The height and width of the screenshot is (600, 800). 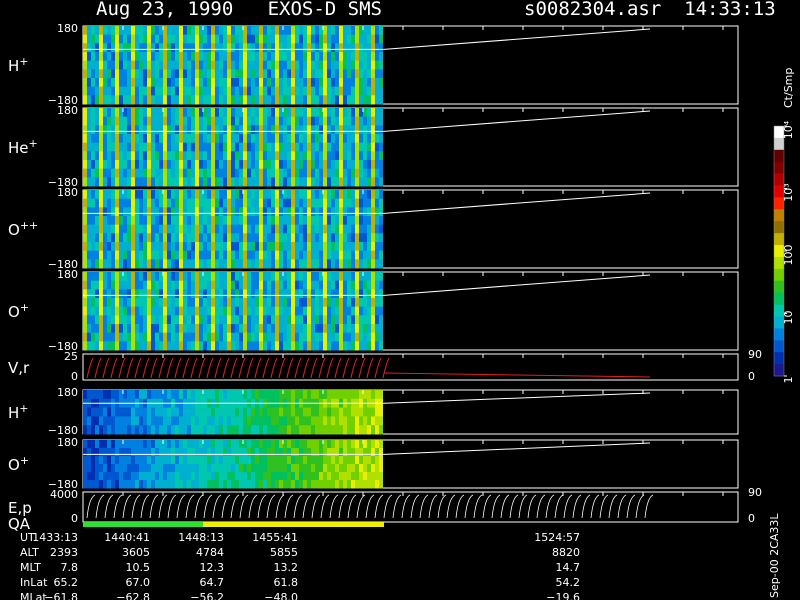 What do you see at coordinates (788, 318) in the screenshot?
I see `colorbar-tick-label: 10` at bounding box center [788, 318].